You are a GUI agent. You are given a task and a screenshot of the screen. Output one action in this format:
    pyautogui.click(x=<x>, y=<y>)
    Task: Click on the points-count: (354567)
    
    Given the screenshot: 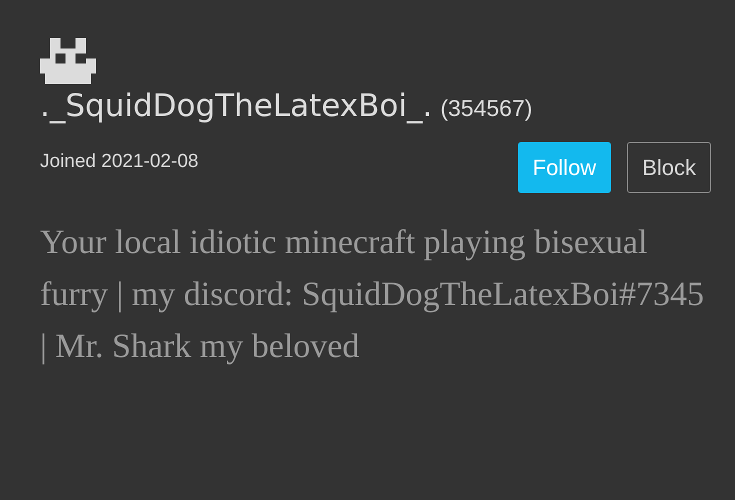 What is the action you would take?
    pyautogui.click(x=486, y=108)
    